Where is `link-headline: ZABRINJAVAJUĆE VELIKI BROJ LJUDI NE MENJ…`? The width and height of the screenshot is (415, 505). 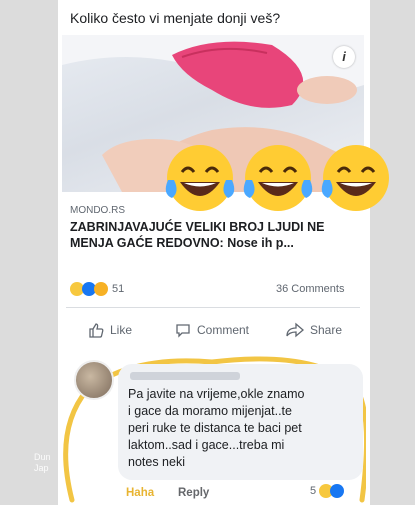
link-headline: ZABRINJAVAJUĆE VELIKI BROJ LJUDI NE MENJ… is located at coordinates (215, 235).